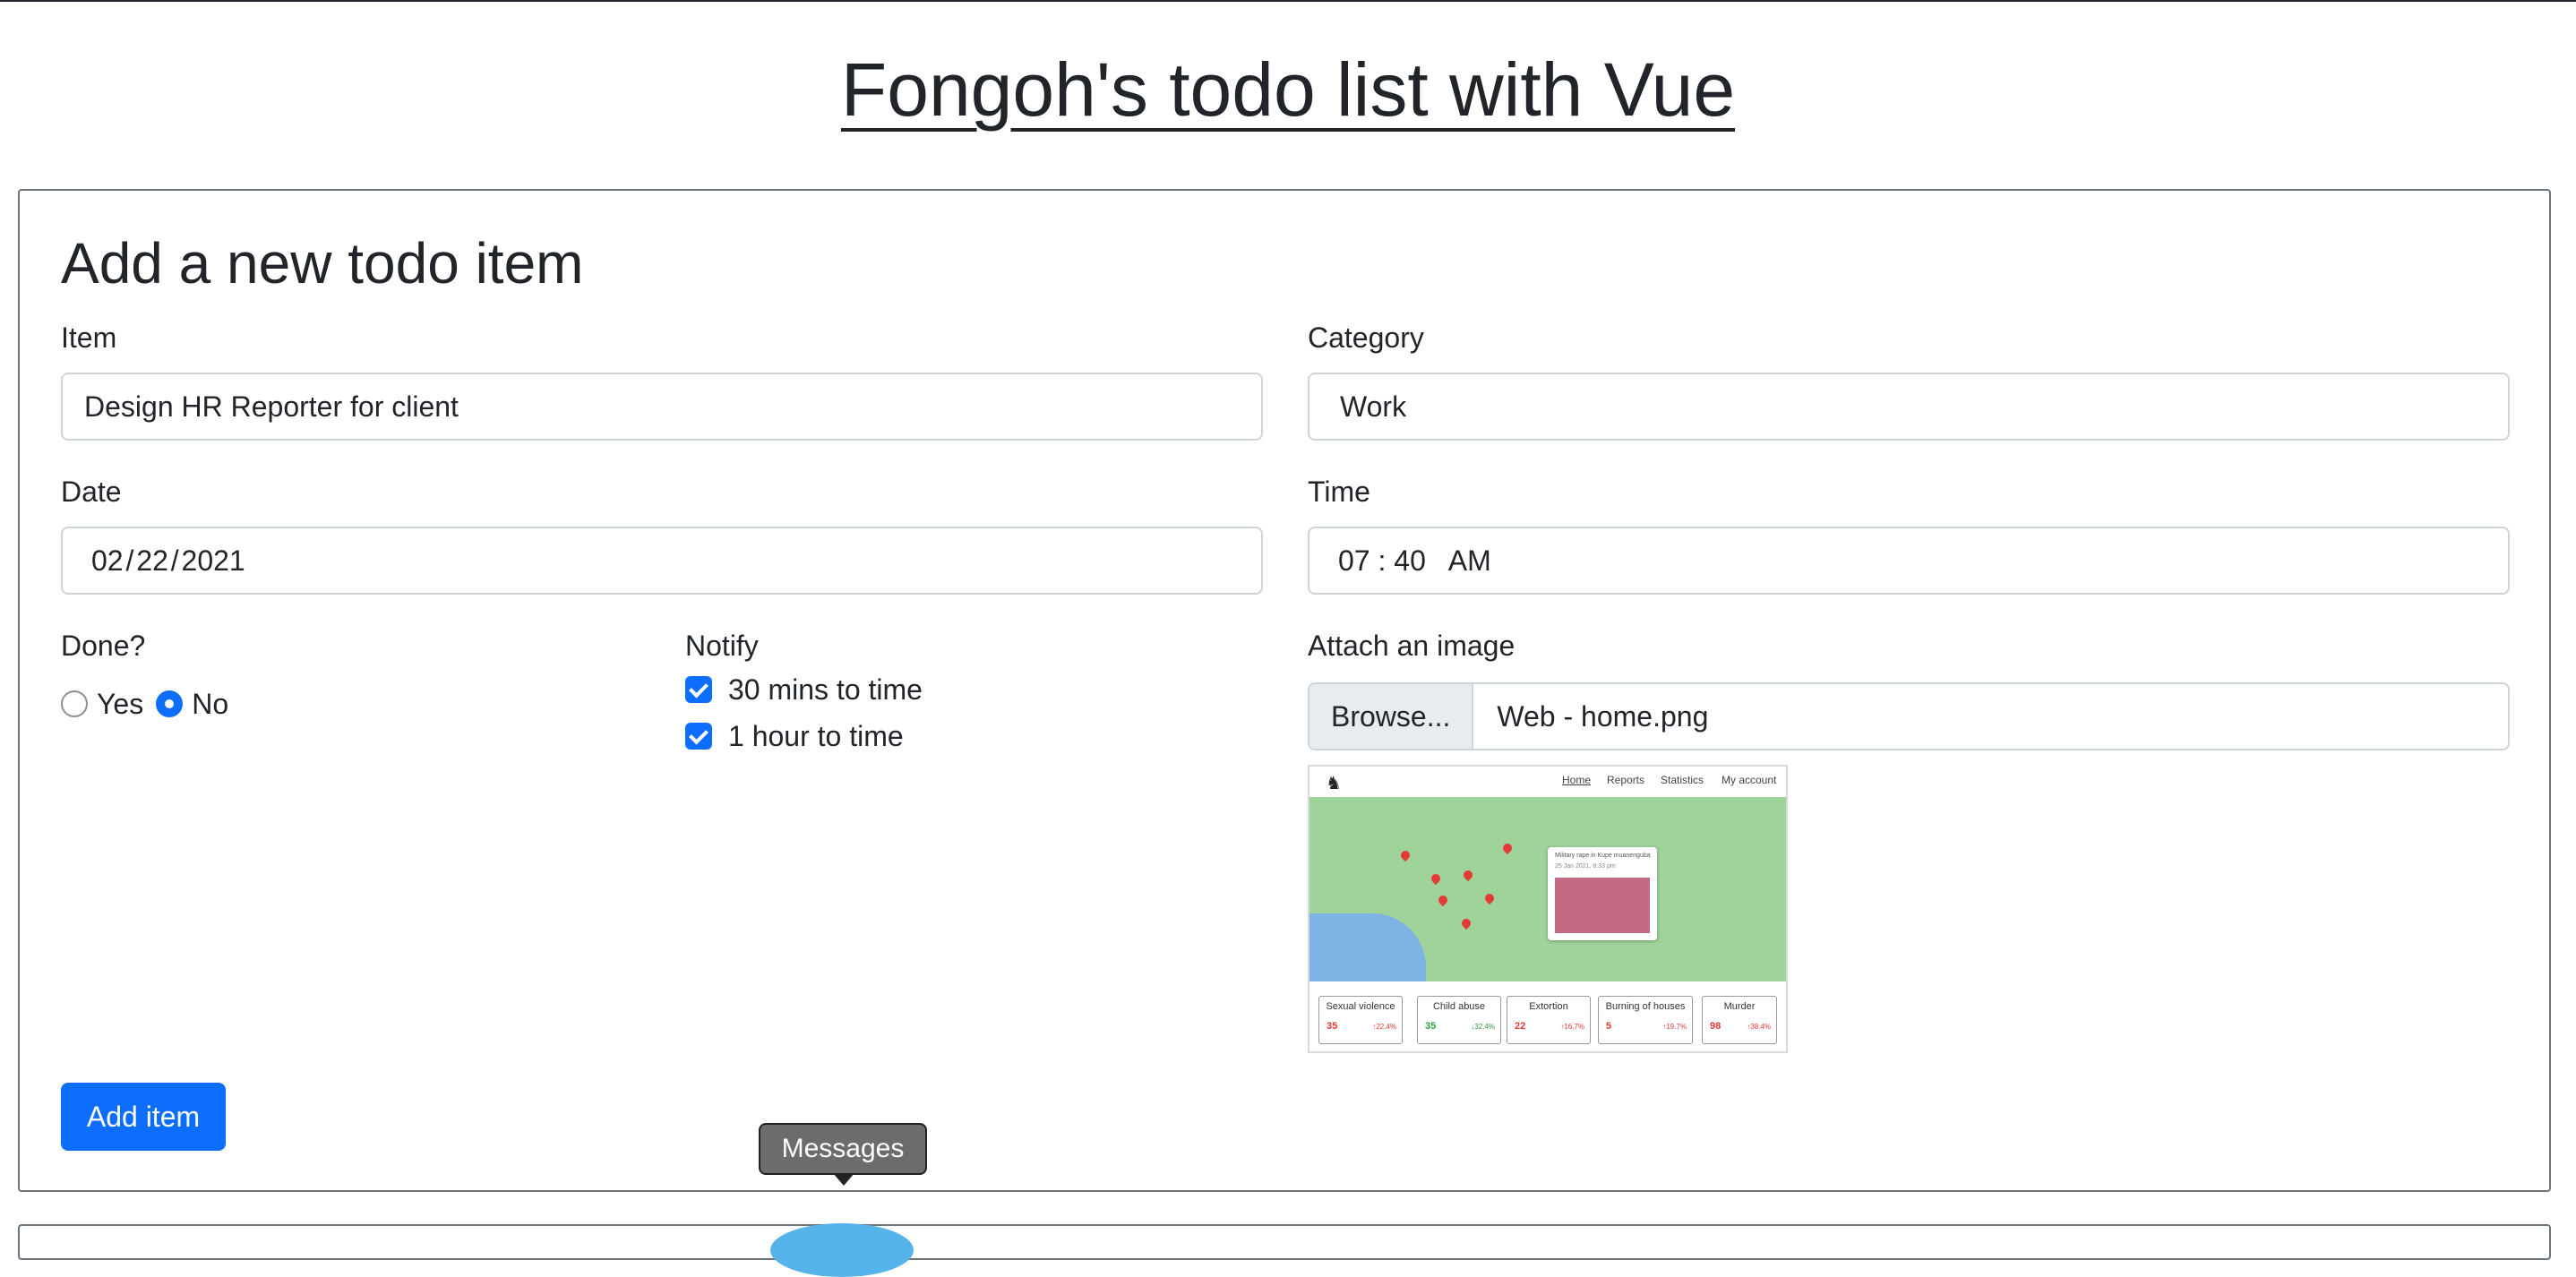  Describe the element at coordinates (1288, 1) in the screenshot. I see `top-border` at that location.